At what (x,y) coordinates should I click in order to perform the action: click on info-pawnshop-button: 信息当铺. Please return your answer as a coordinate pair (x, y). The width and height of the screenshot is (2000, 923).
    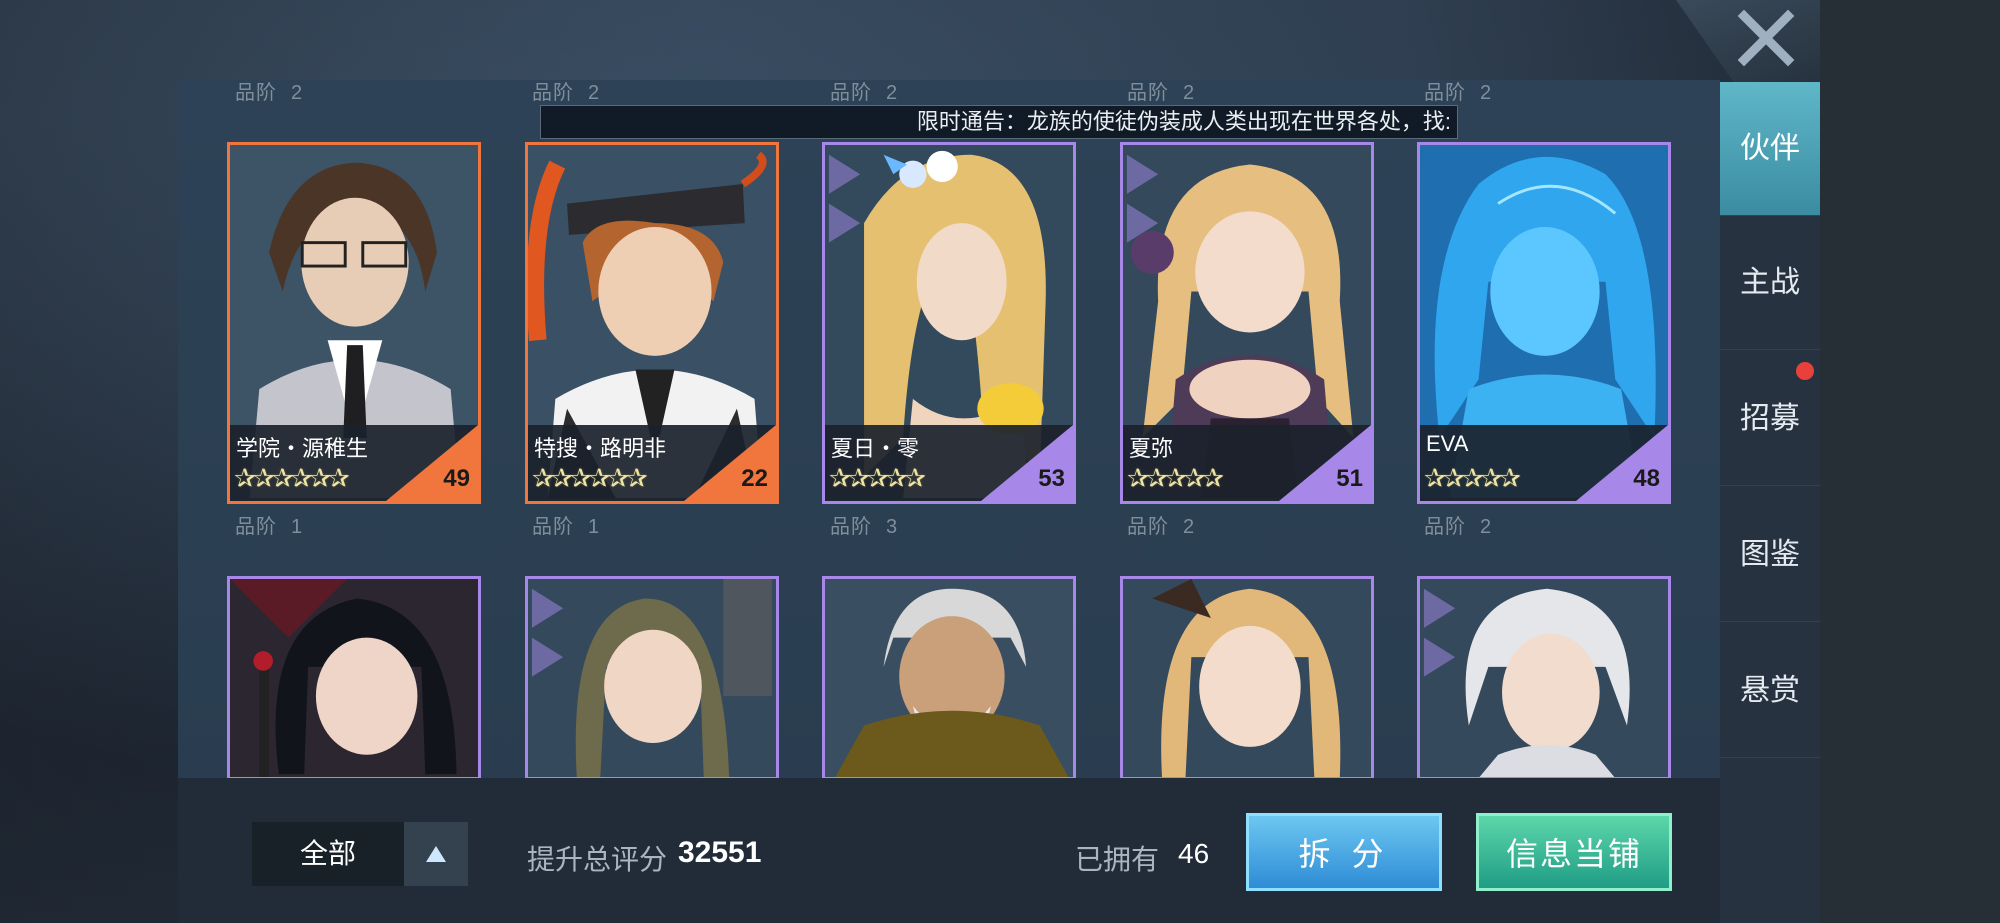
    Looking at the image, I should click on (1574, 852).